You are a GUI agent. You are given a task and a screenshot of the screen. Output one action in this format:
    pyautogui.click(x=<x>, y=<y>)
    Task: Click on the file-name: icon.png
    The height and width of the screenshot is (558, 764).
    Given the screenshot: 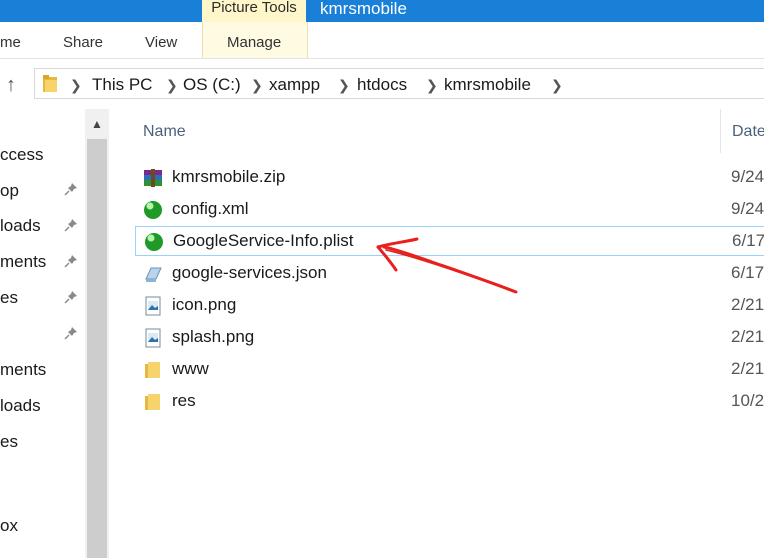 What is the action you would take?
    pyautogui.click(x=204, y=304)
    